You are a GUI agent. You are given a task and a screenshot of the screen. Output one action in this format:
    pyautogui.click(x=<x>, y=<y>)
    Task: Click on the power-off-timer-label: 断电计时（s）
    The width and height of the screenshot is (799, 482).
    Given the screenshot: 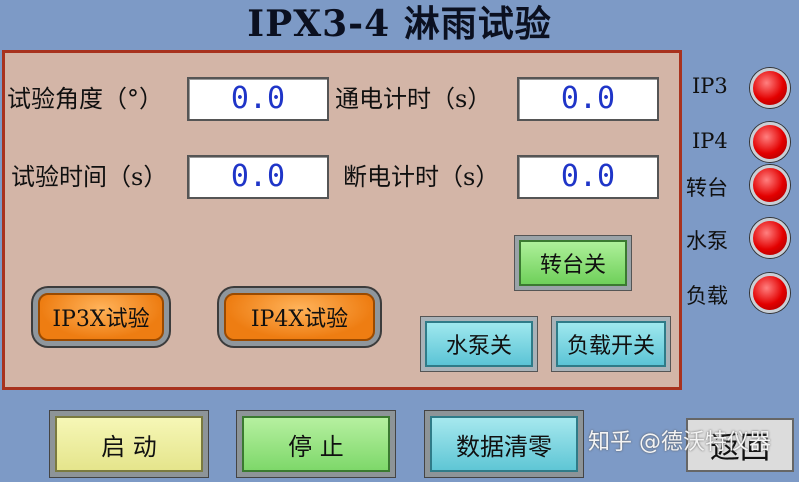 What is the action you would take?
    pyautogui.click(x=421, y=177)
    